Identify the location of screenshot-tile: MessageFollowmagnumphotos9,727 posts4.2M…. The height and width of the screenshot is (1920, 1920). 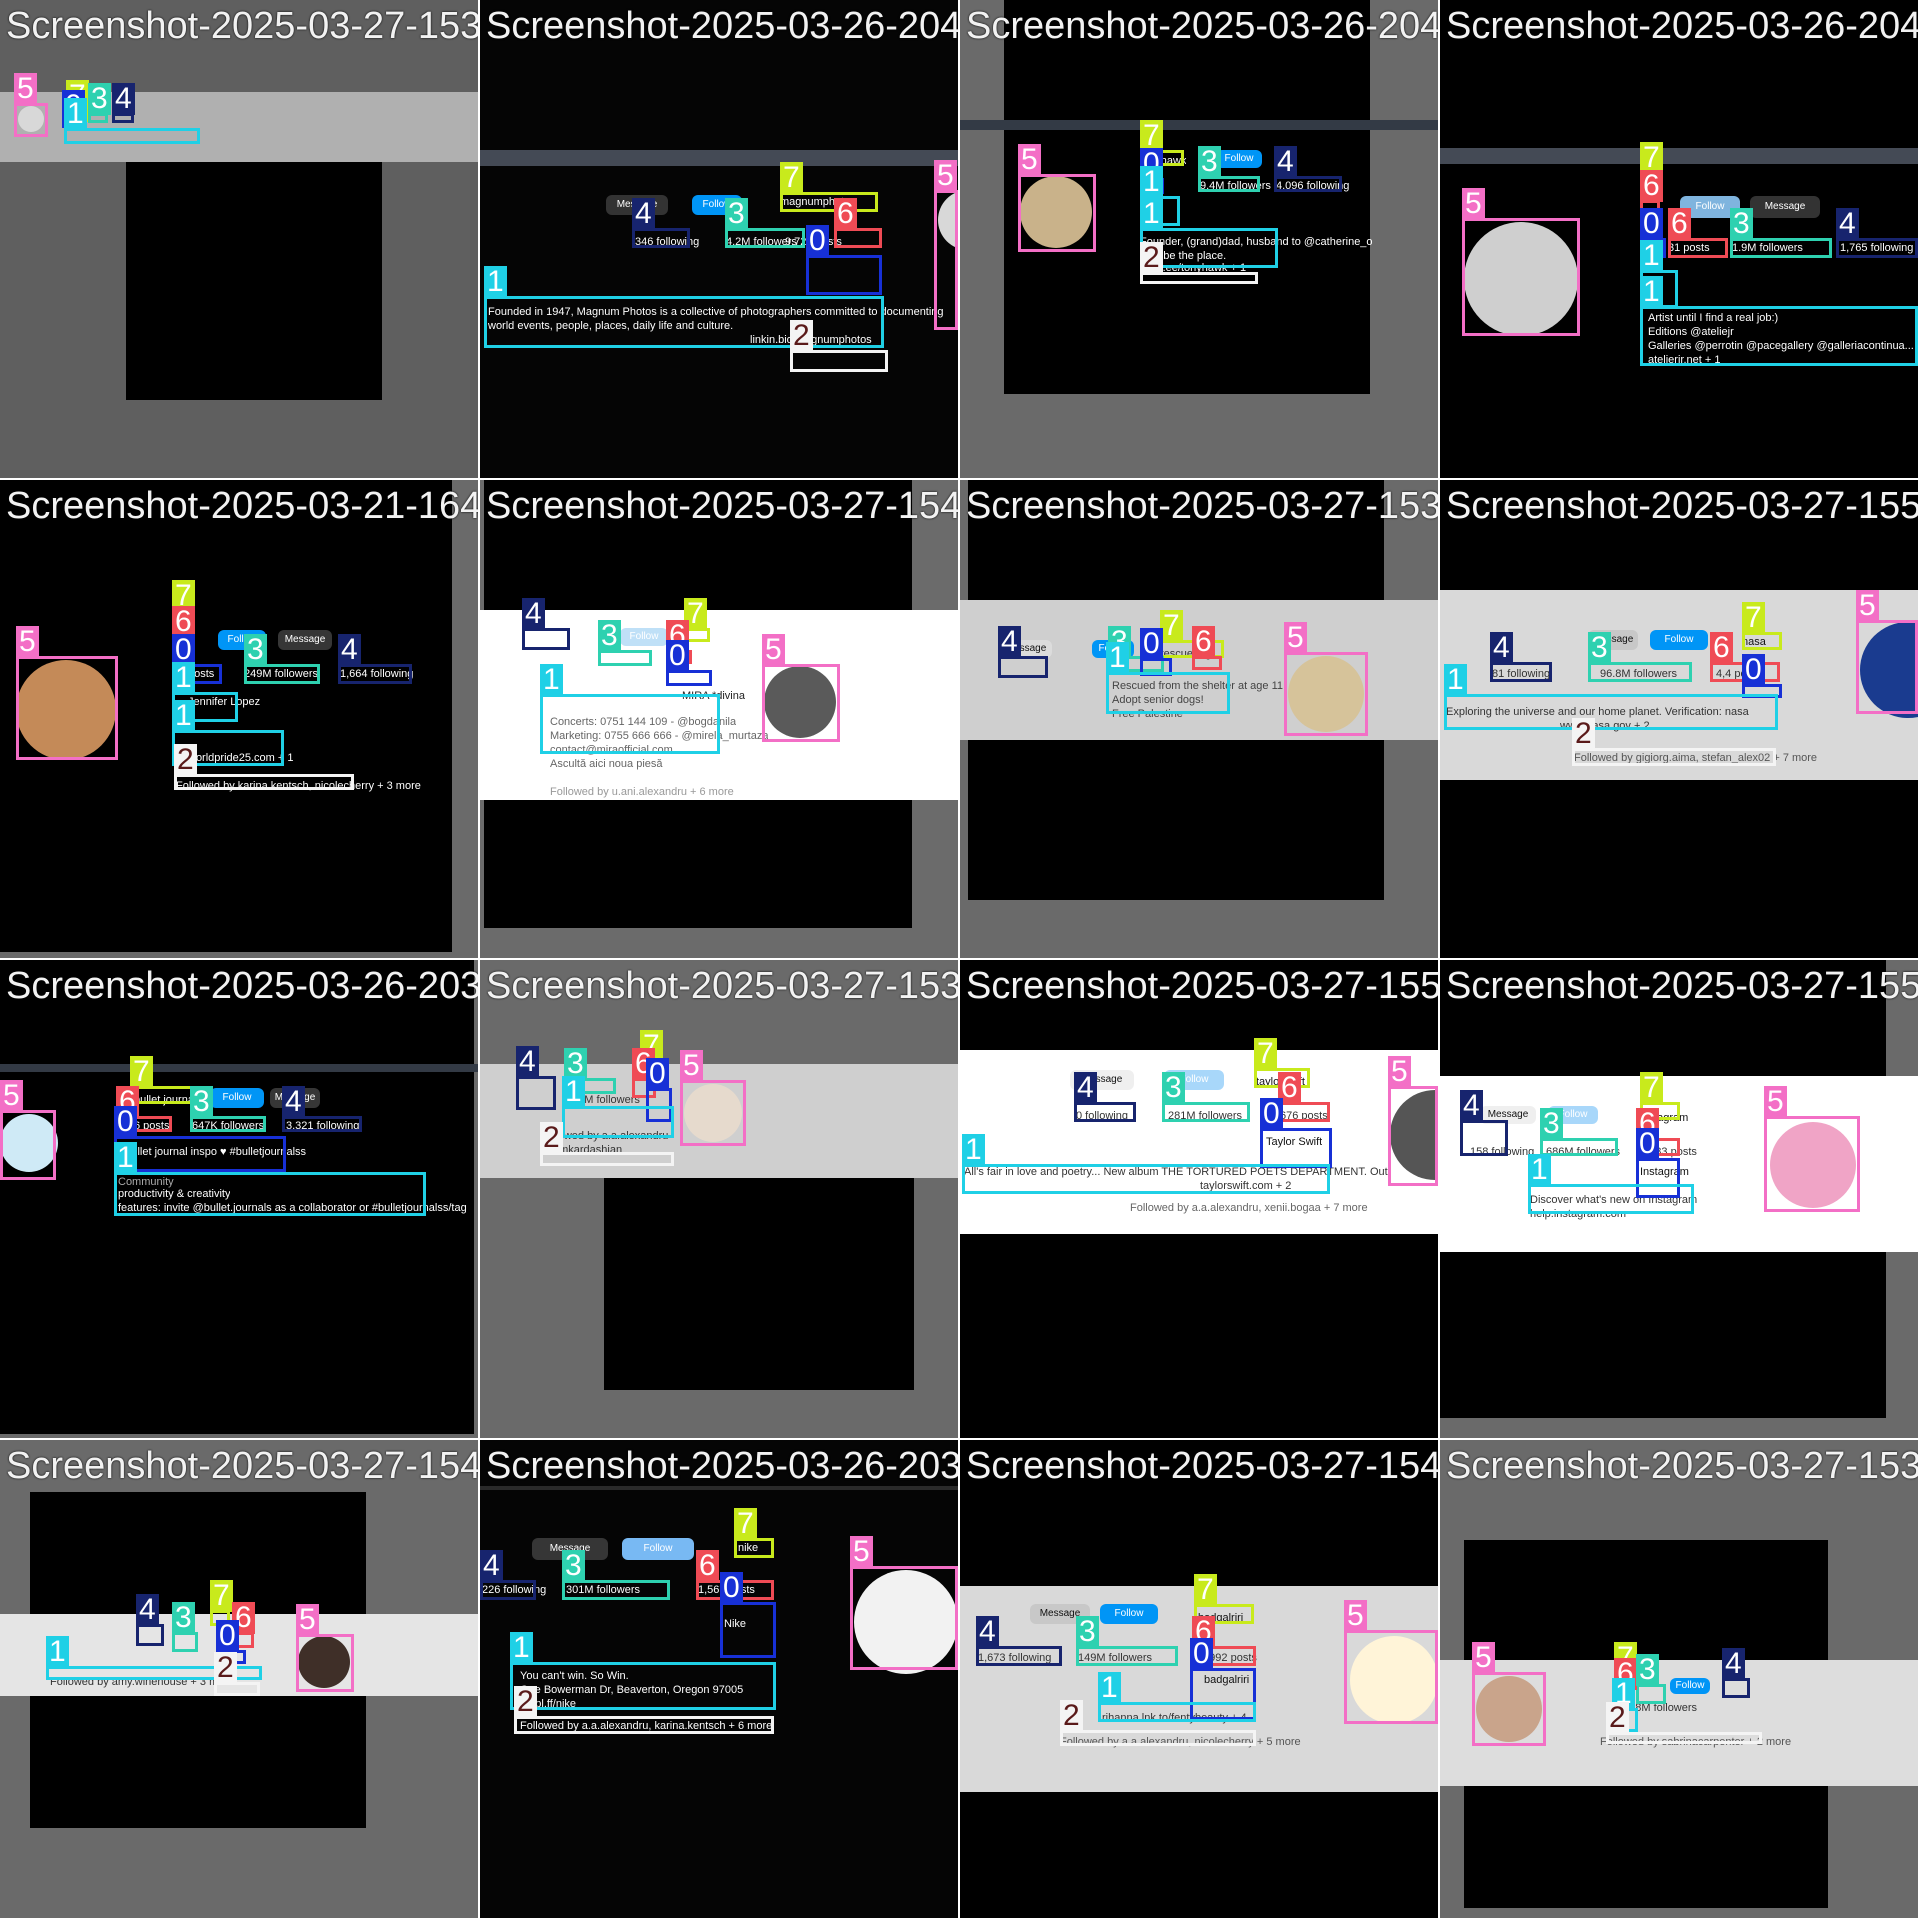
(719, 239).